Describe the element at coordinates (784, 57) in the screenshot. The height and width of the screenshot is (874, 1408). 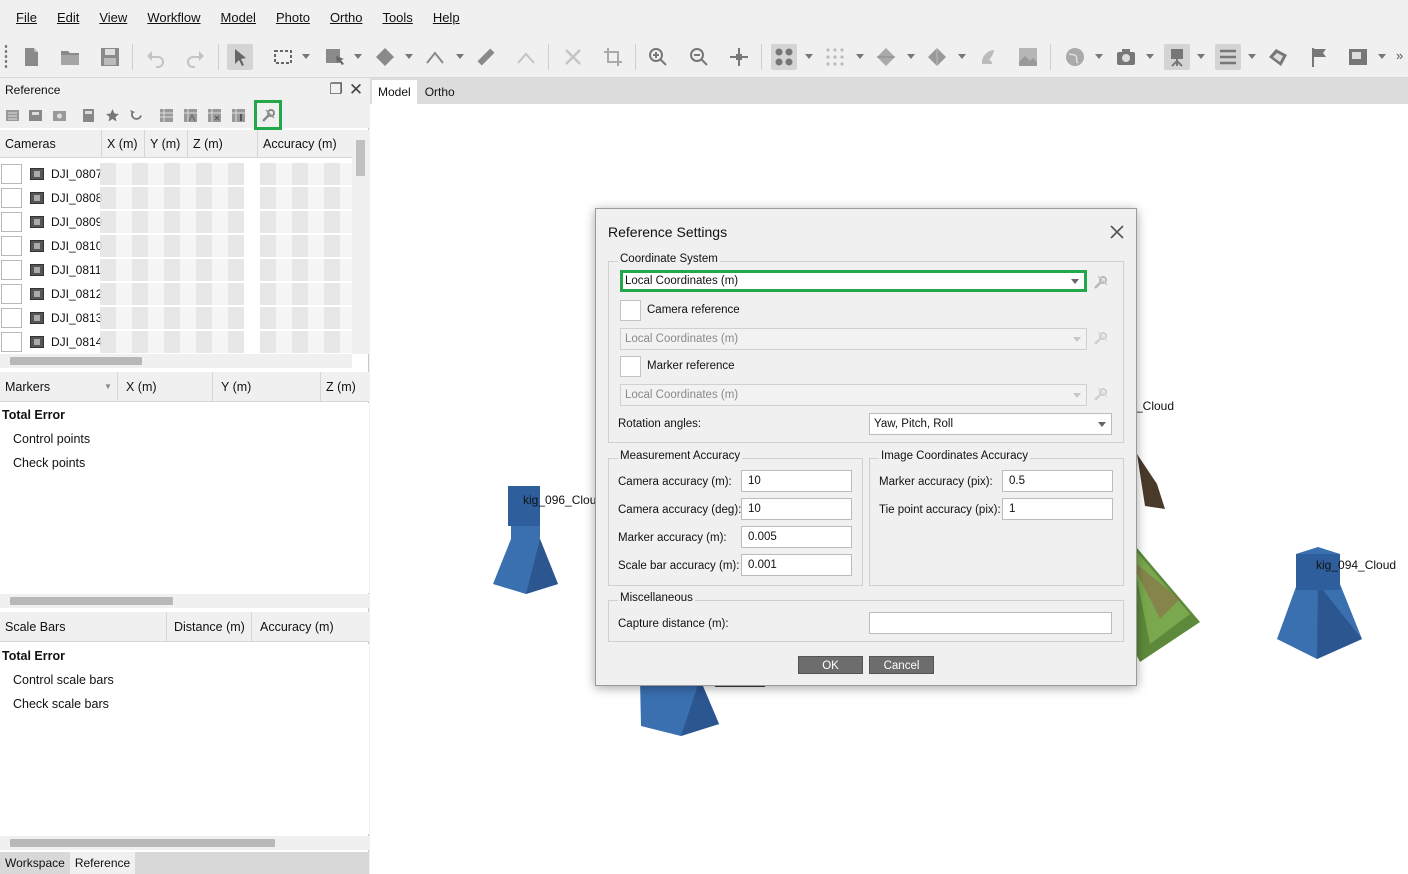
I see `point-cloud-icon` at that location.